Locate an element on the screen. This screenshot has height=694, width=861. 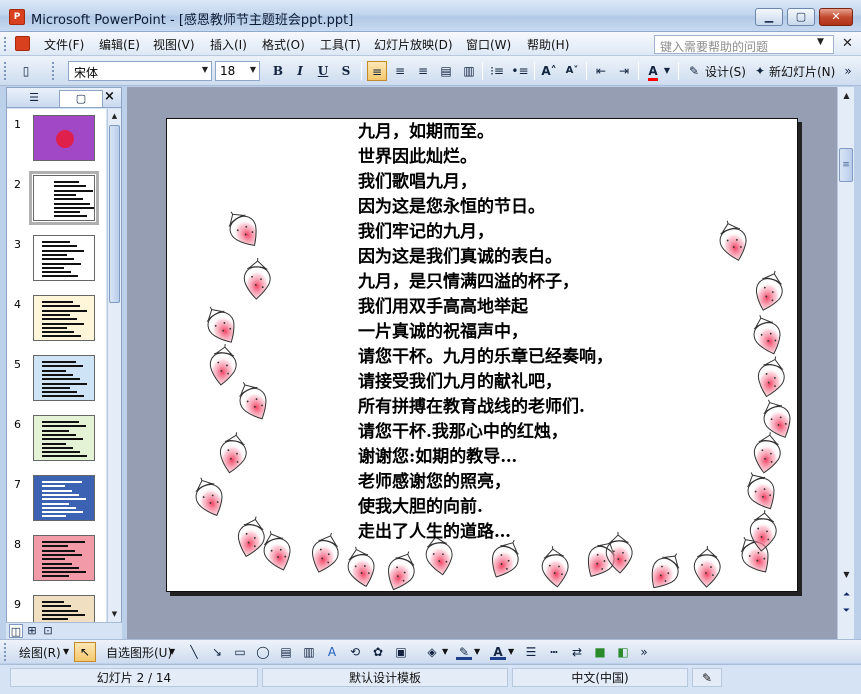
columns-button: ▥ is located at coordinates (469, 71).